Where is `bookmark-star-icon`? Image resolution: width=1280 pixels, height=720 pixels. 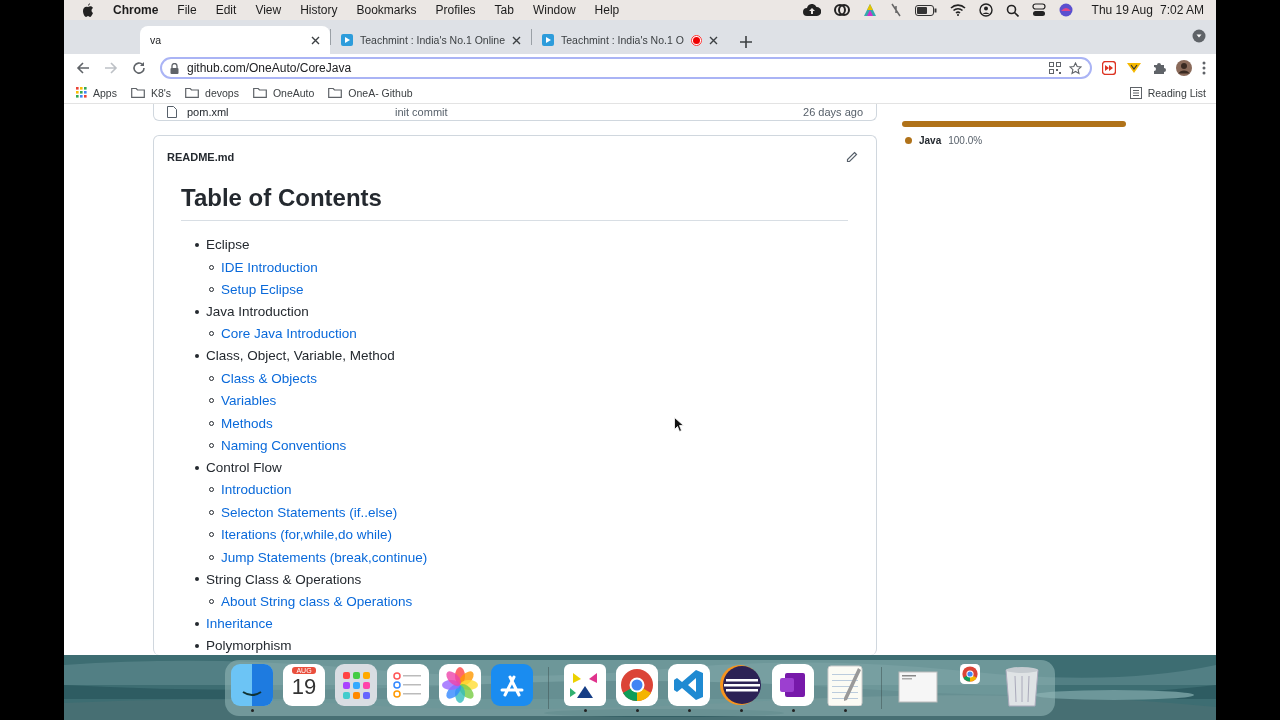
bookmark-star-icon is located at coordinates (1075, 68).